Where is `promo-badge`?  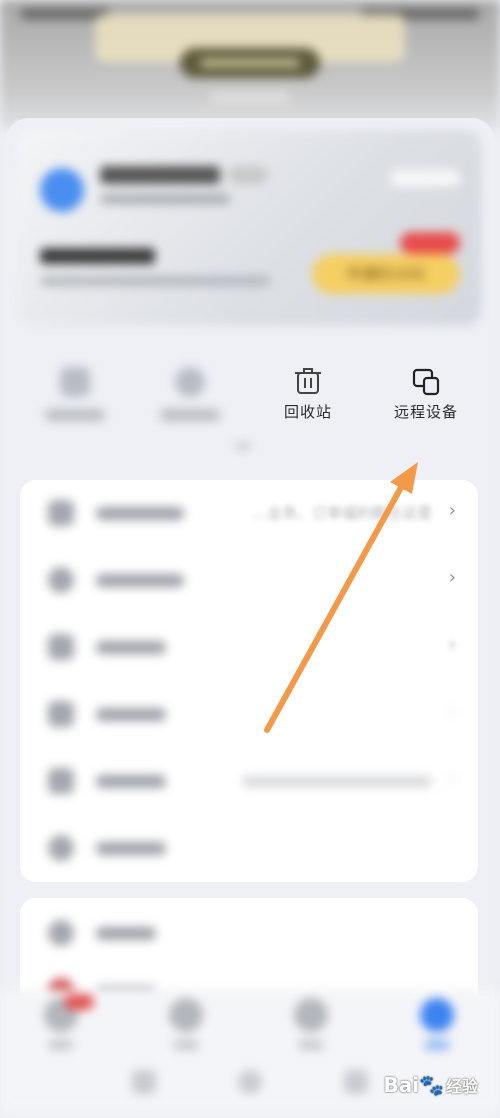 promo-badge is located at coordinates (430, 243).